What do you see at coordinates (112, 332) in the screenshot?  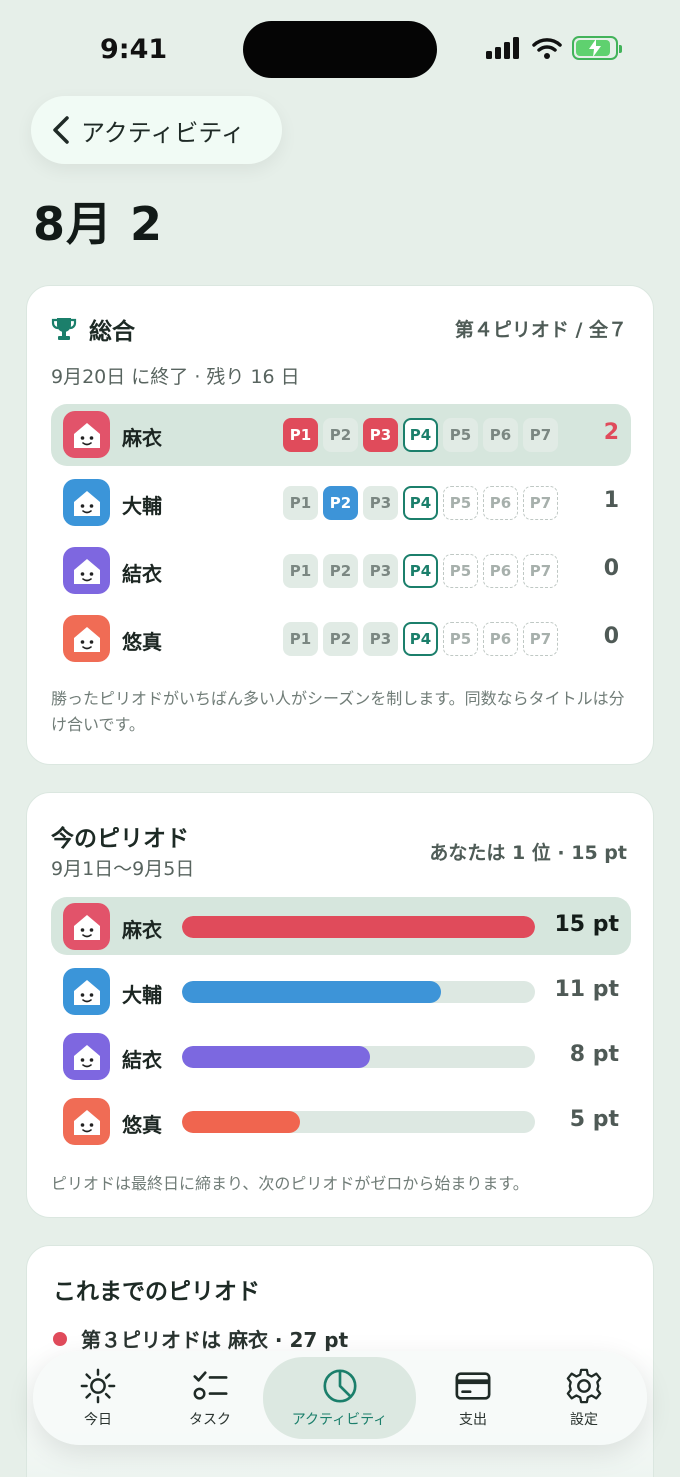 I see `overall-title: 総合` at bounding box center [112, 332].